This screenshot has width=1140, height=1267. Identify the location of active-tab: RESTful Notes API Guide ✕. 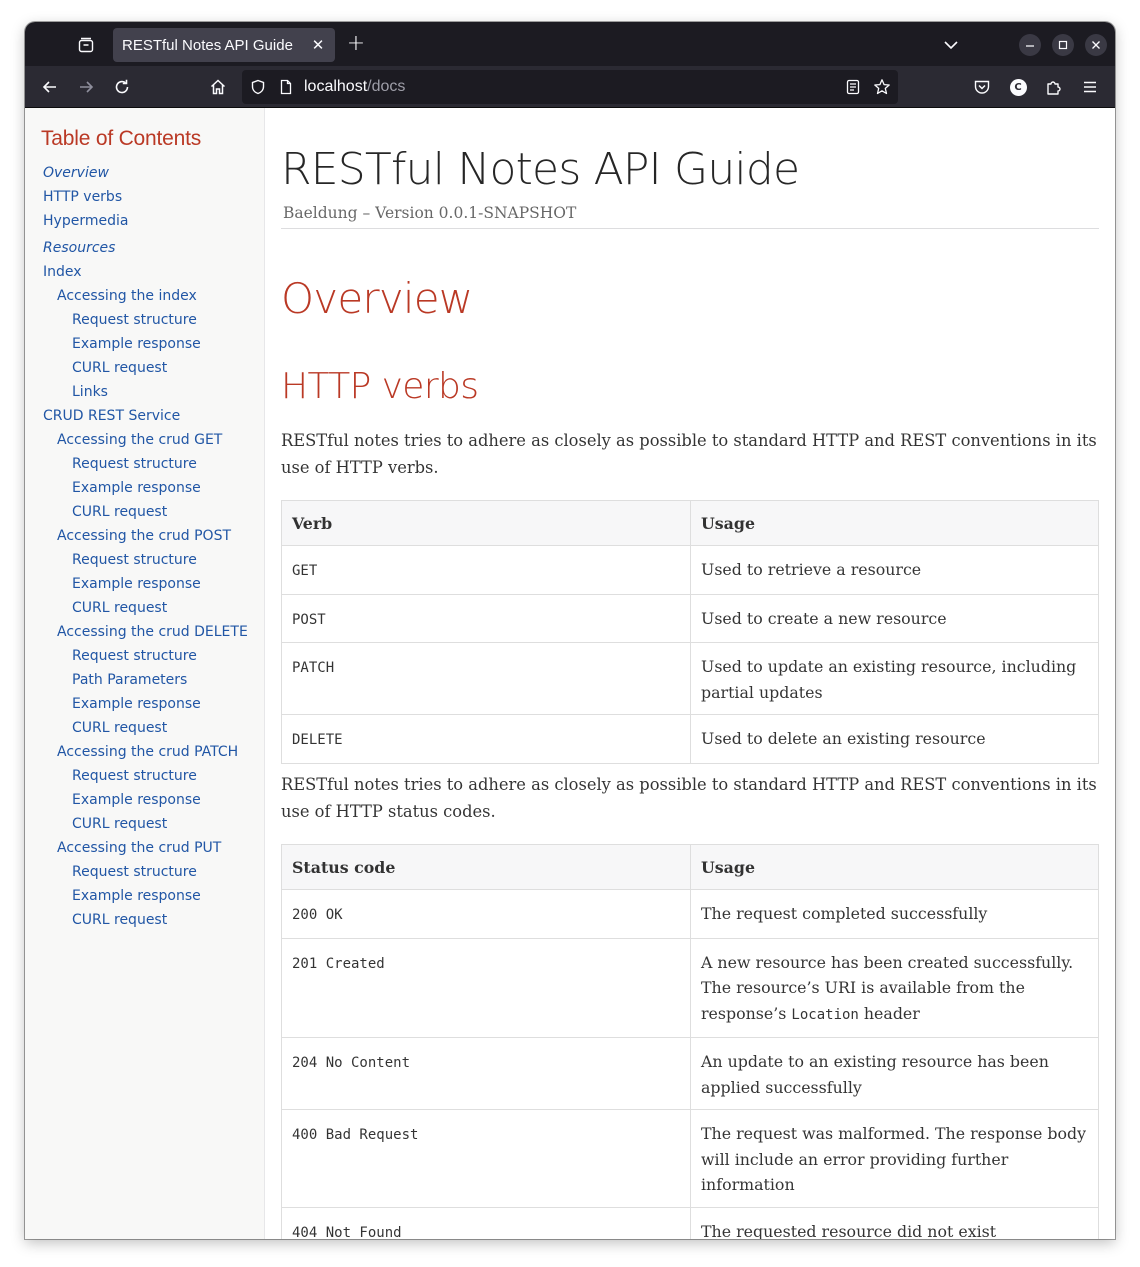
(224, 45).